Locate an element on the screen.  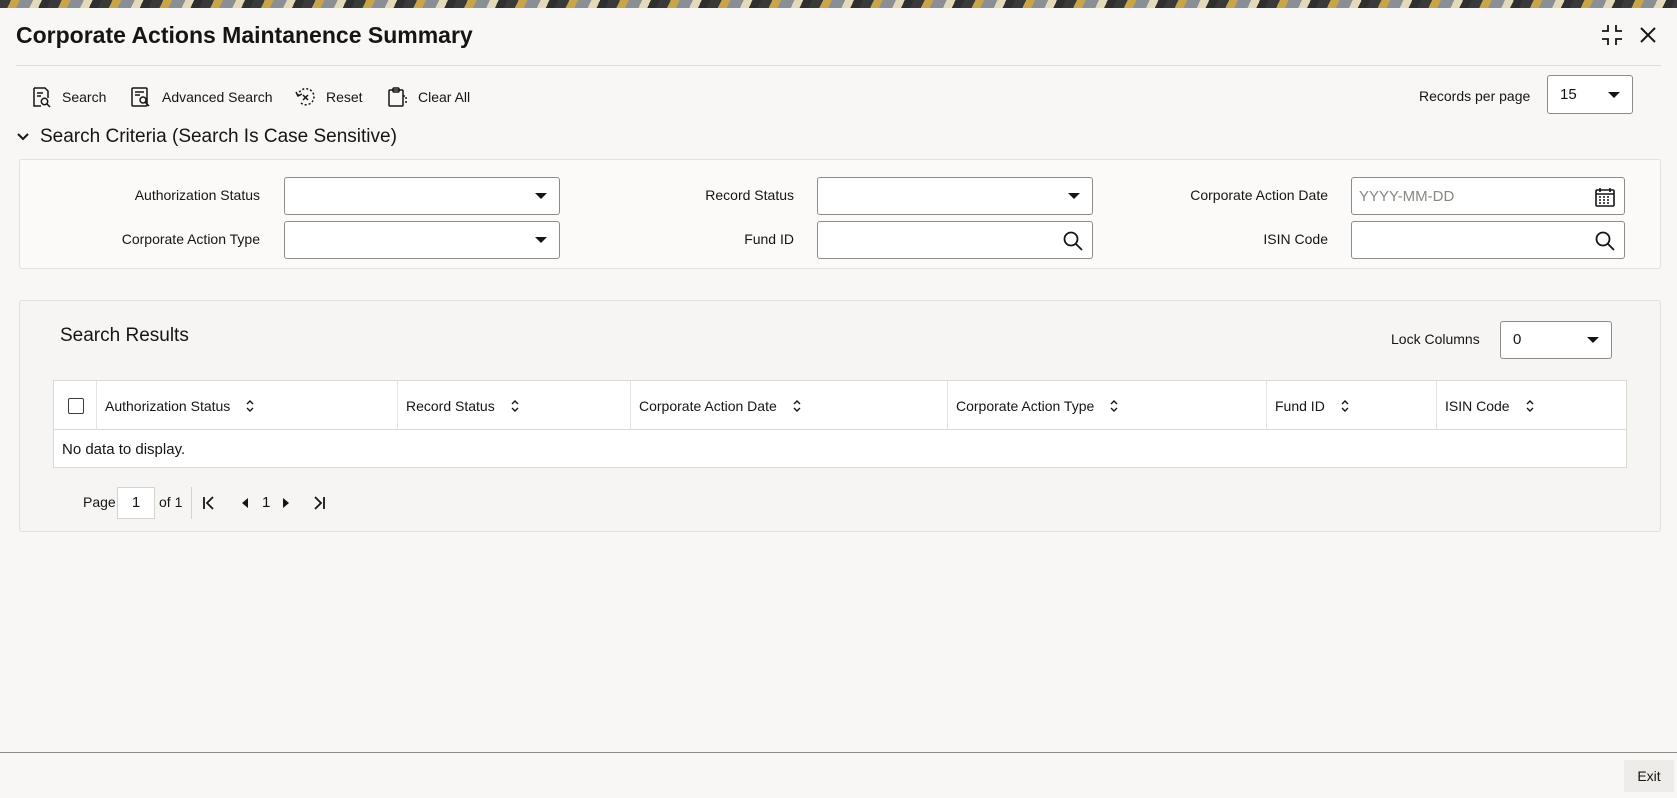
column-header-record-status: Record Status is located at coordinates (514, 405).